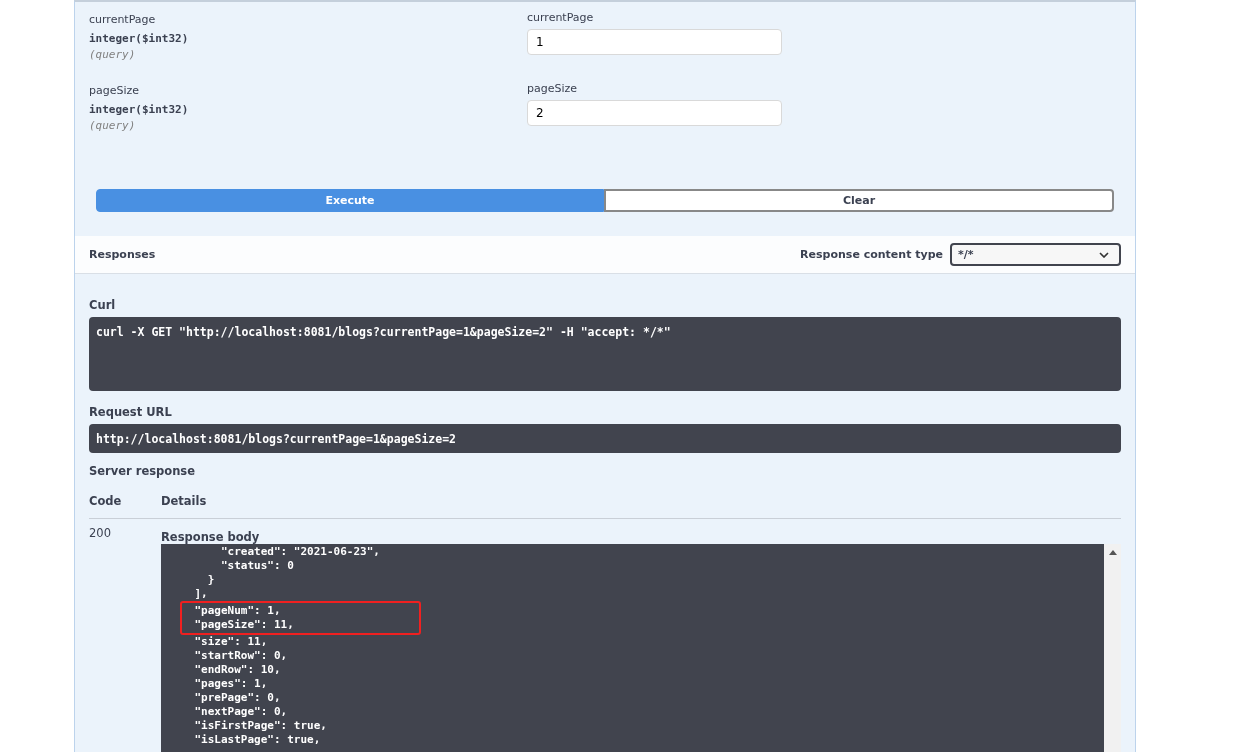 The width and height of the screenshot is (1251, 752). What do you see at coordinates (115, 90) in the screenshot?
I see `parameter-name: pageSize` at bounding box center [115, 90].